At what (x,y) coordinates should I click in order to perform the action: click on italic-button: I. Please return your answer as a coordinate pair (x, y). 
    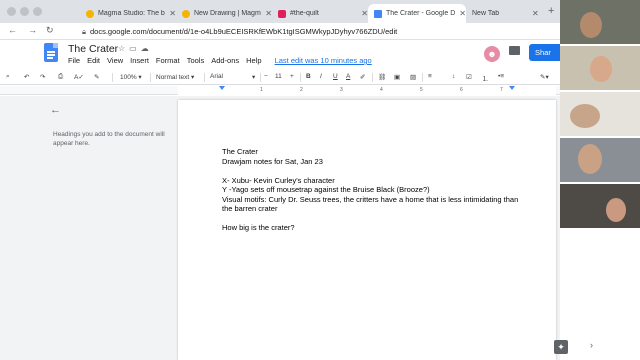
    Looking at the image, I should click on (321, 76).